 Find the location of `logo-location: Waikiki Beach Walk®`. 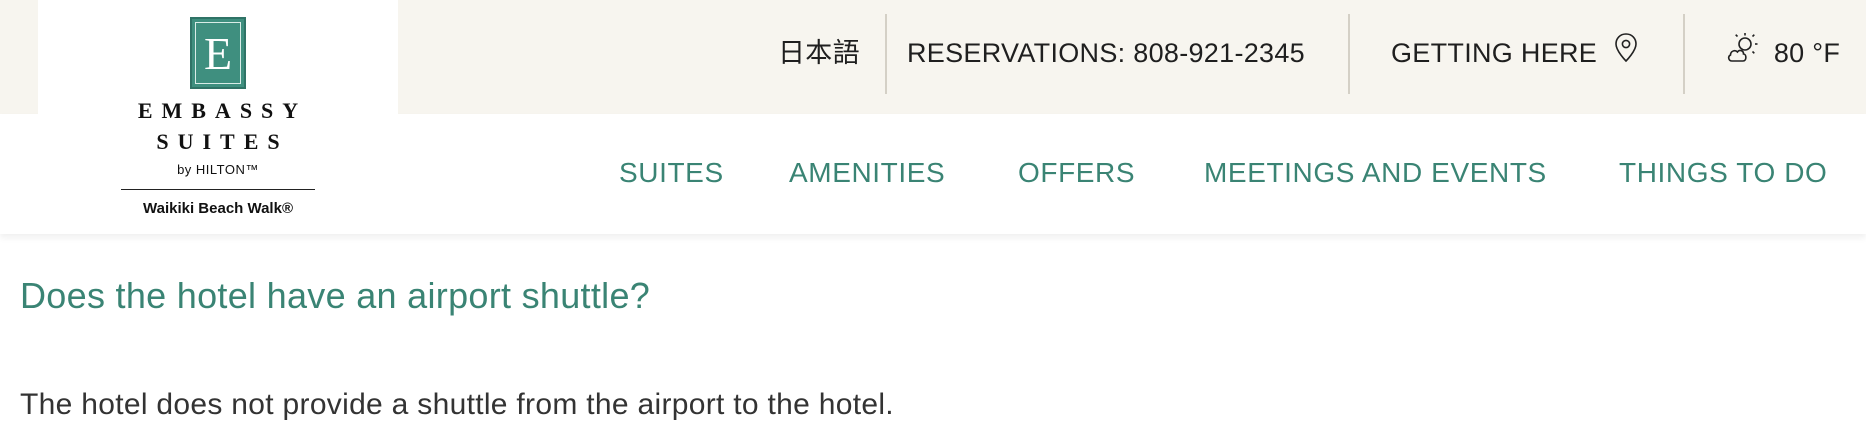

logo-location: Waikiki Beach Walk® is located at coordinates (218, 208).